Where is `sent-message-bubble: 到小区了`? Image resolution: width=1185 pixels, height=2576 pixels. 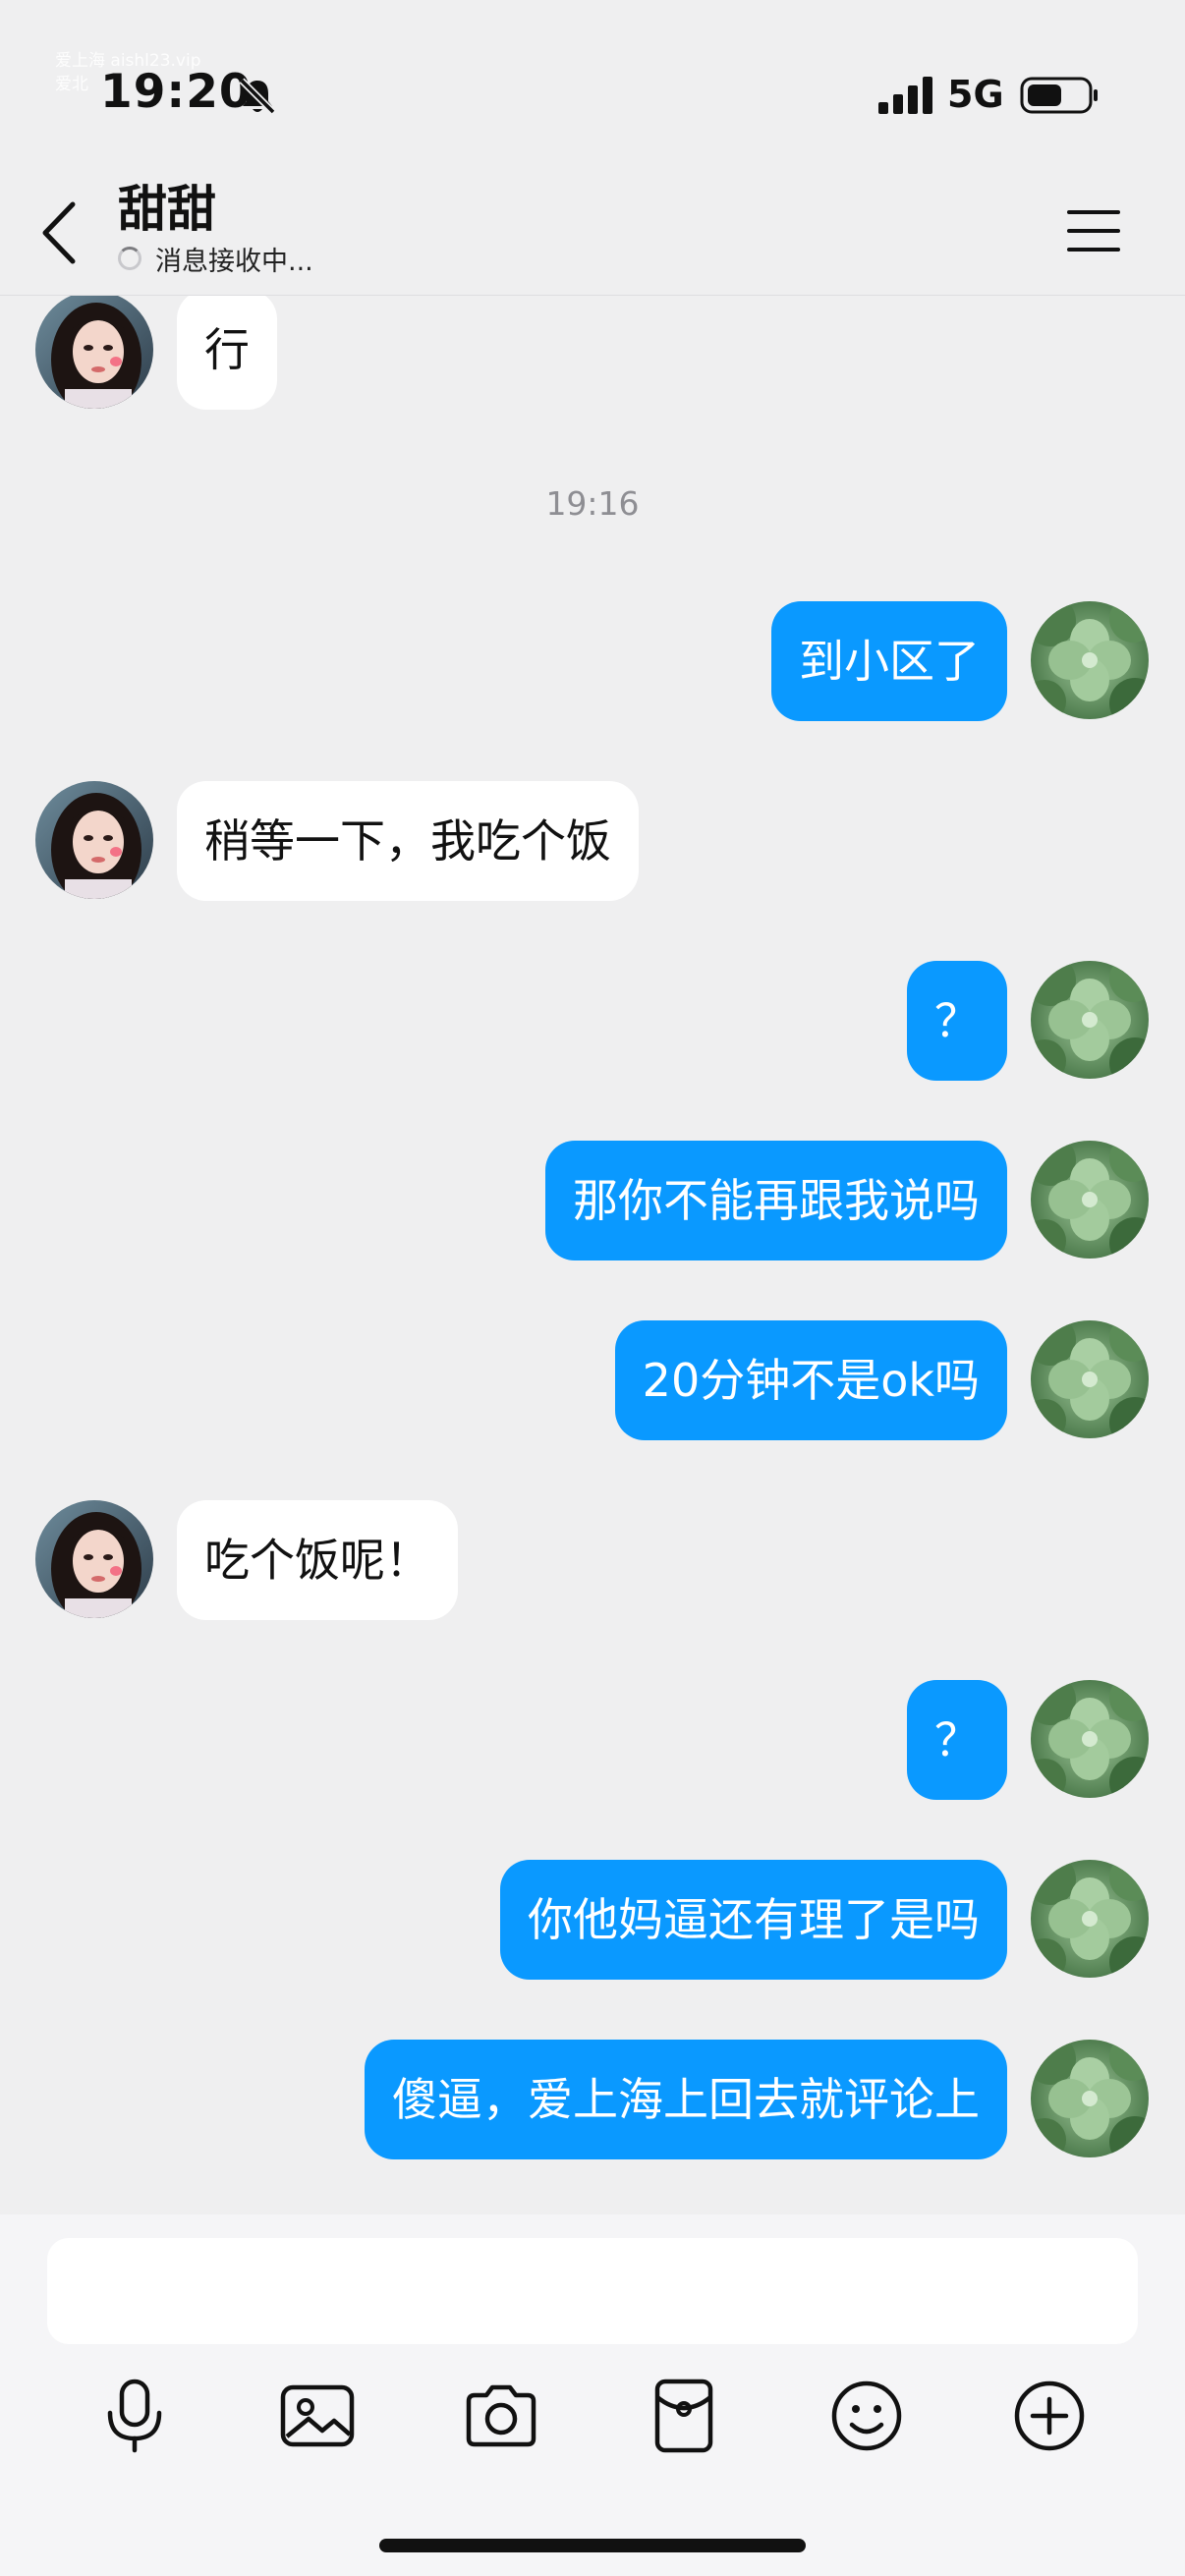 sent-message-bubble: 到小区了 is located at coordinates (889, 661).